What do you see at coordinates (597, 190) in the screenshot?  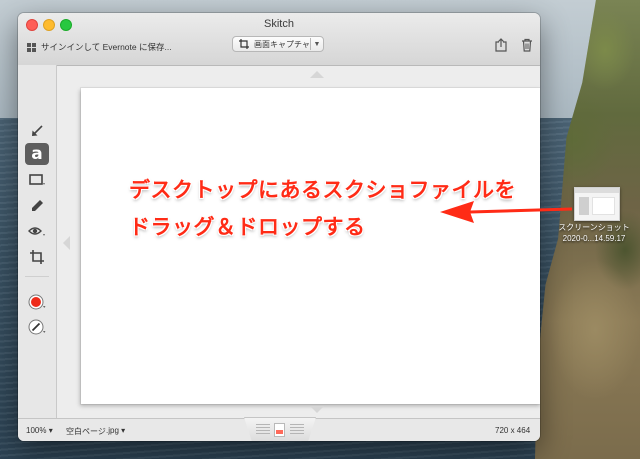 I see `thumbnail-titlebar` at bounding box center [597, 190].